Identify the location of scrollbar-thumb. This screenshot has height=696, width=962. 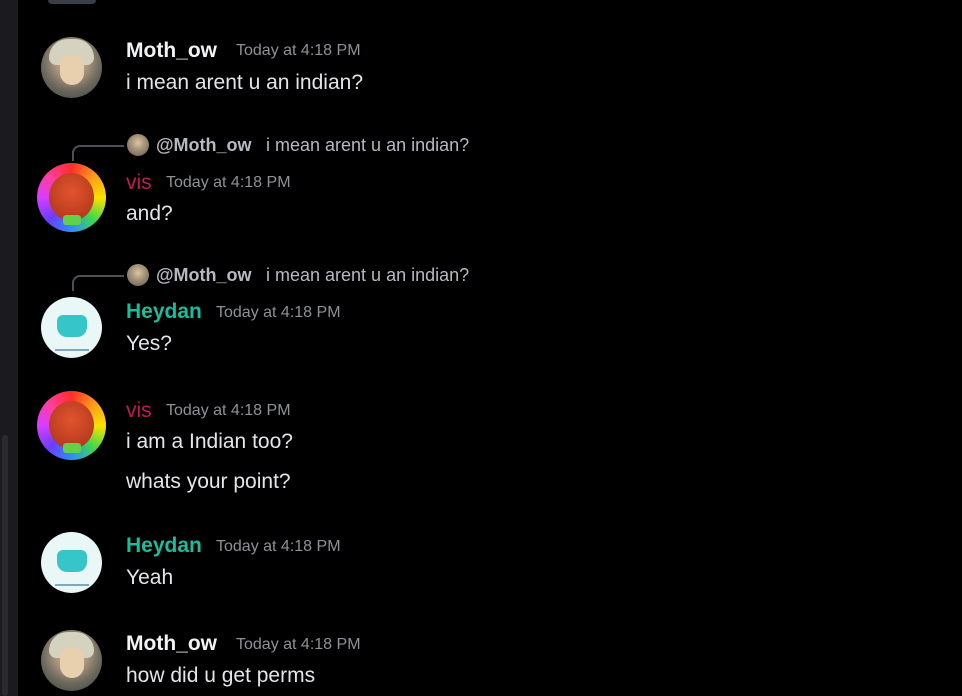
(5, 565).